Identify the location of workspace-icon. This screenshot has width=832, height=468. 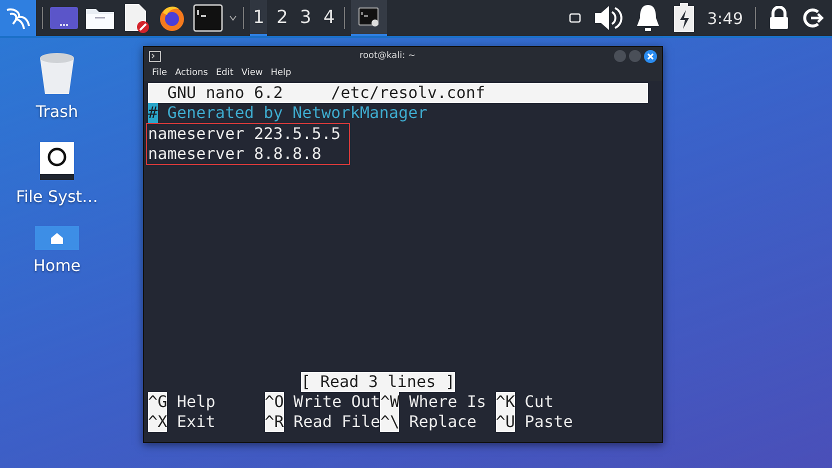
(64, 18).